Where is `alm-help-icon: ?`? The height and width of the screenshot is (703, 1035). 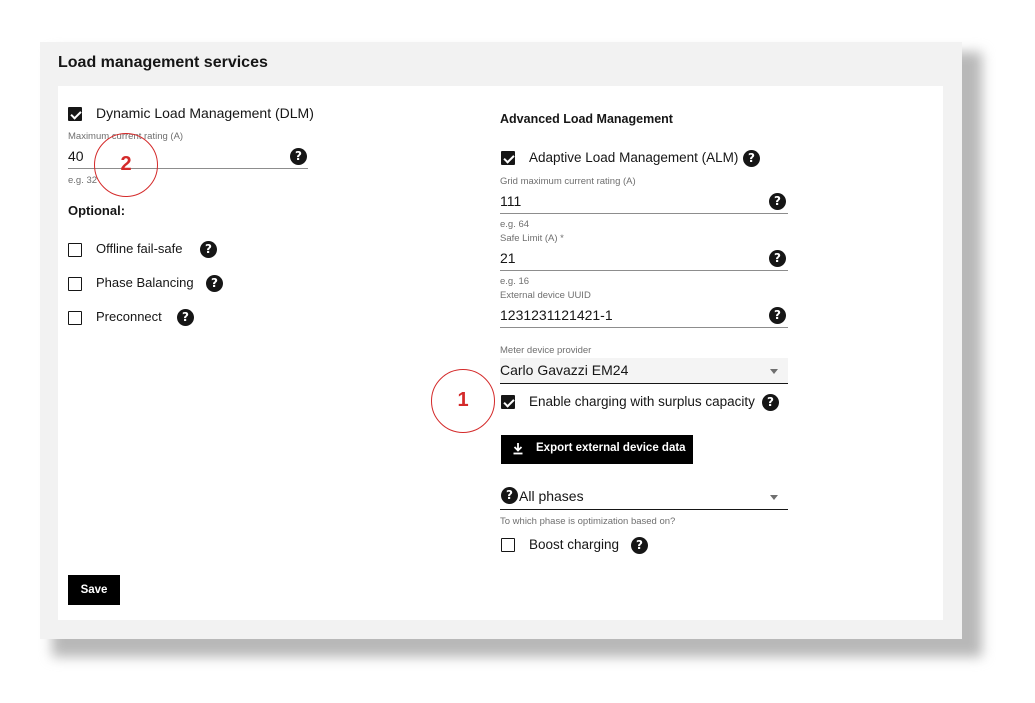
alm-help-icon: ? is located at coordinates (751, 158).